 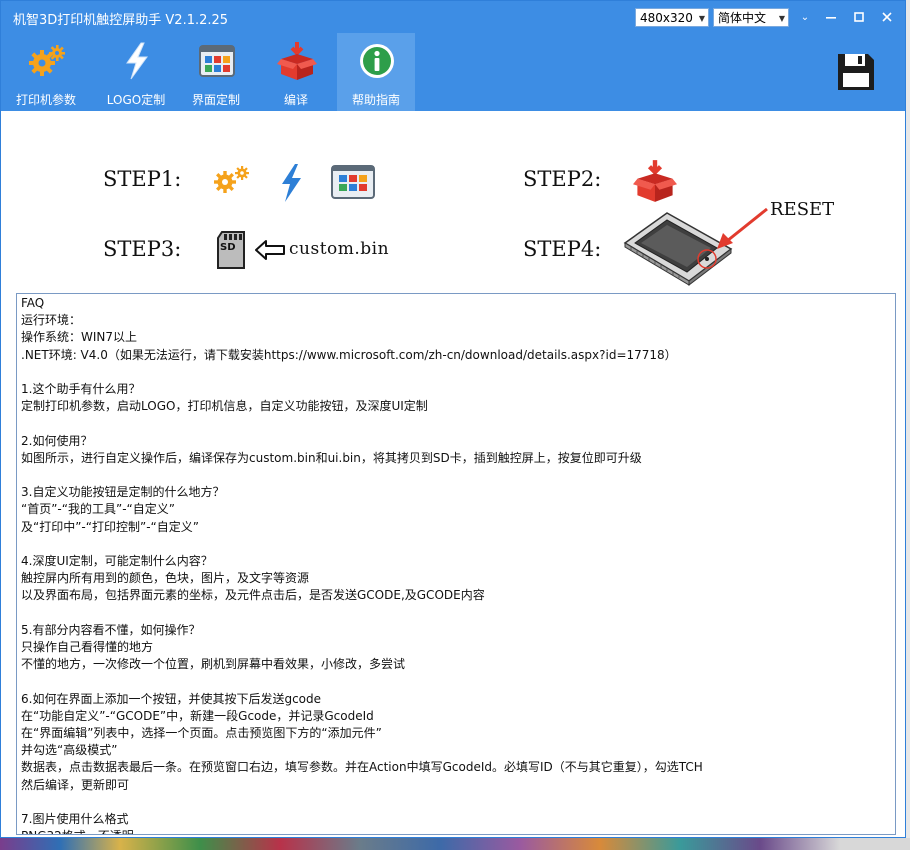 I want to click on faq-line: 不懂的地方，一次修改一个位置，刷机到屏幕中看效果，小修改，多尝试, so click(x=213, y=664).